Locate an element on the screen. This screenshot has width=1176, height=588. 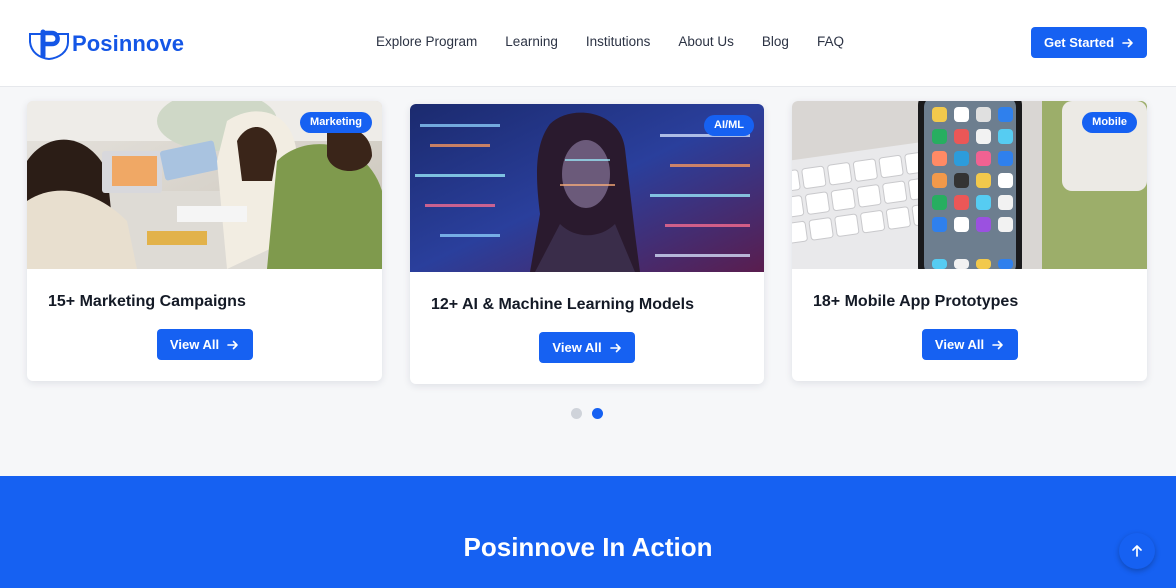
card-title: 12+ AI & Machine Learning Models is located at coordinates (563, 304).